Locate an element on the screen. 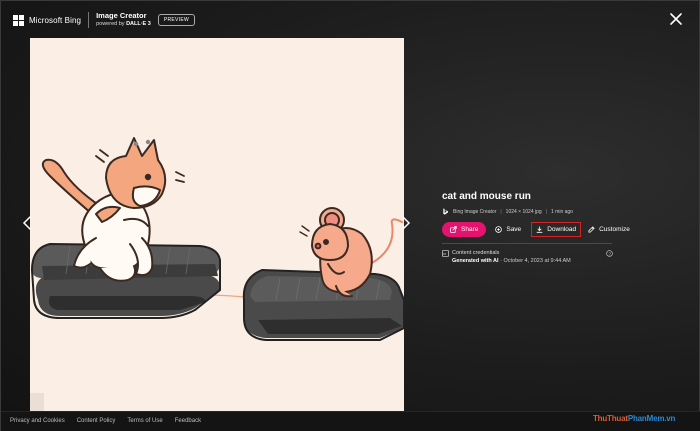 The width and height of the screenshot is (700, 431). customize-button: Customize is located at coordinates (609, 229).